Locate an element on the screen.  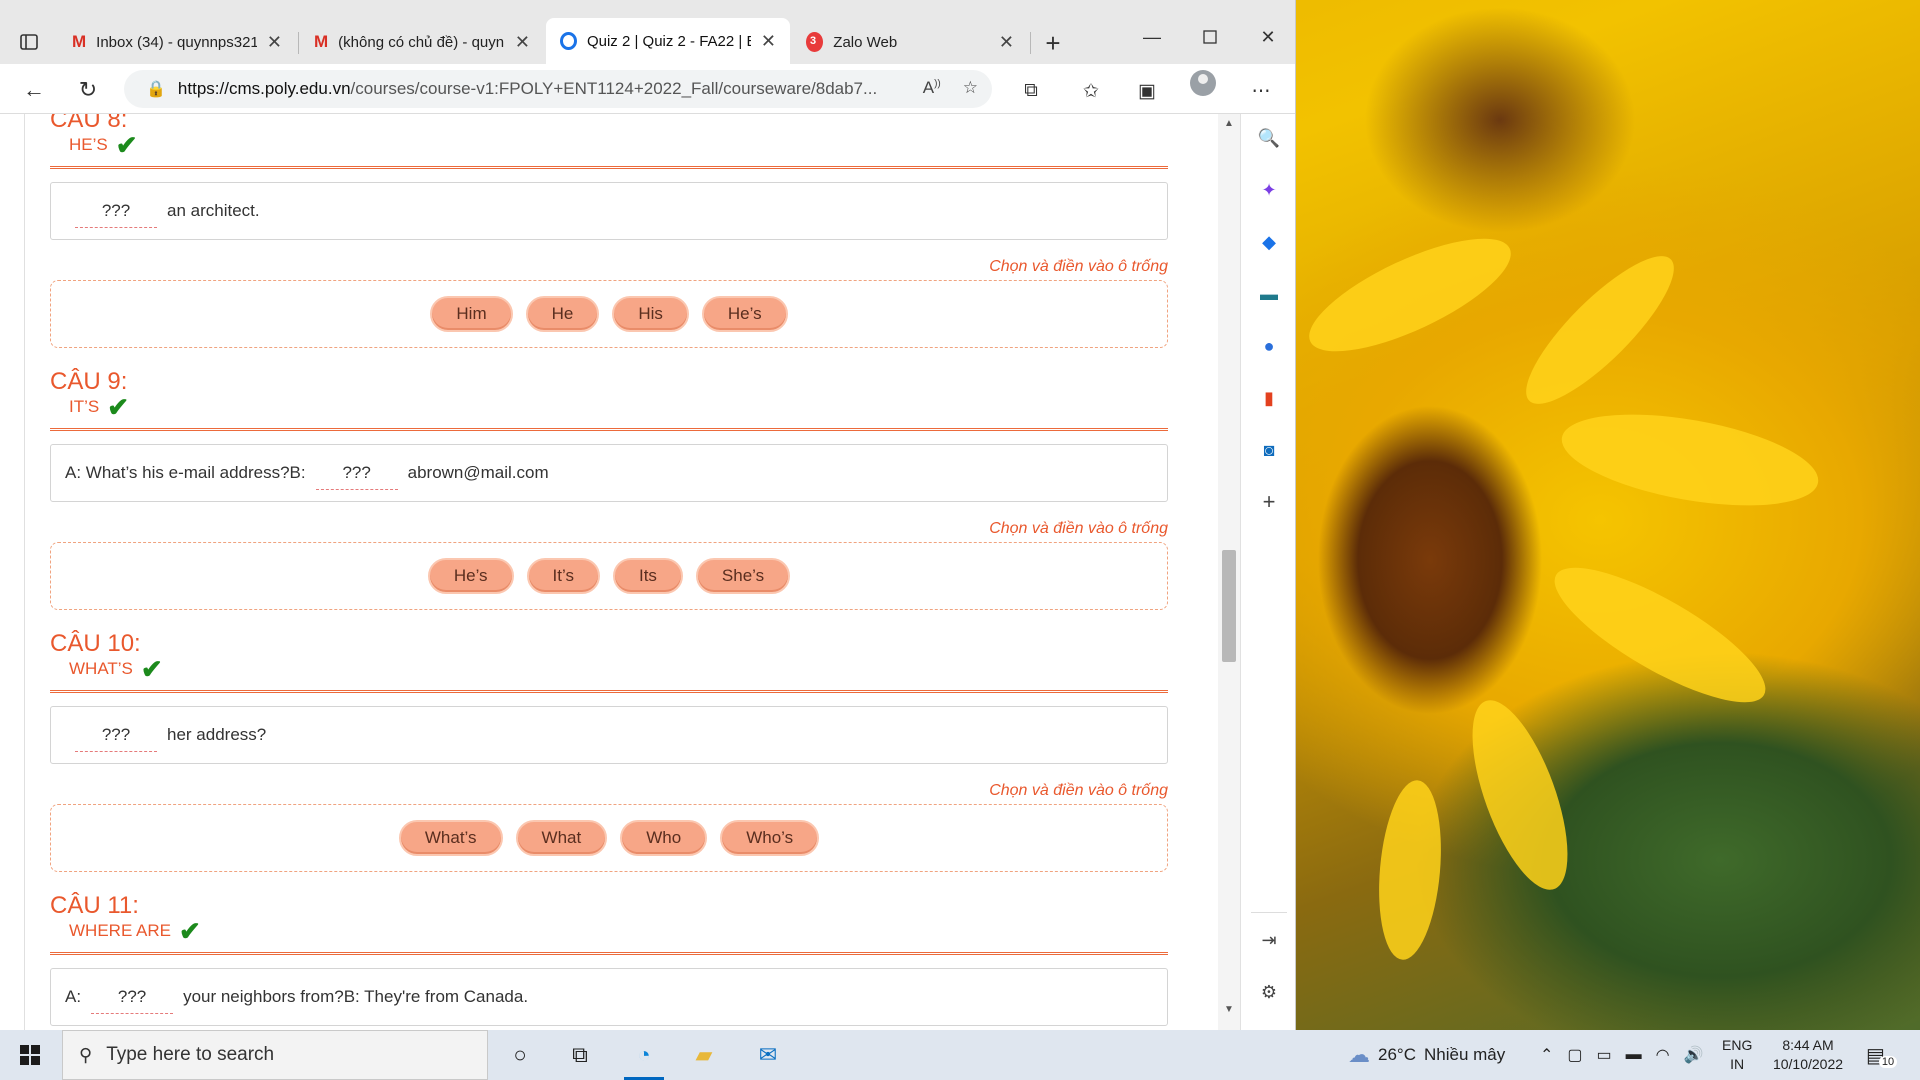
favorites-icon: ✩ is located at coordinates (1091, 91).